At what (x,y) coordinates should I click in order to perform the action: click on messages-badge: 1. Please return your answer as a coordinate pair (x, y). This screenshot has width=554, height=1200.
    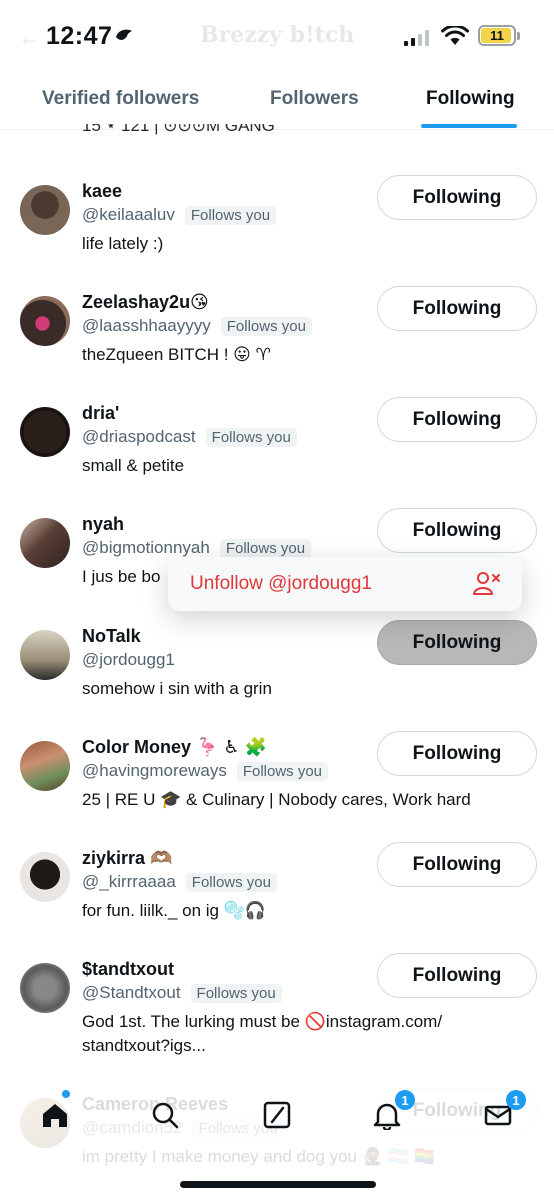
    Looking at the image, I should click on (516, 1100).